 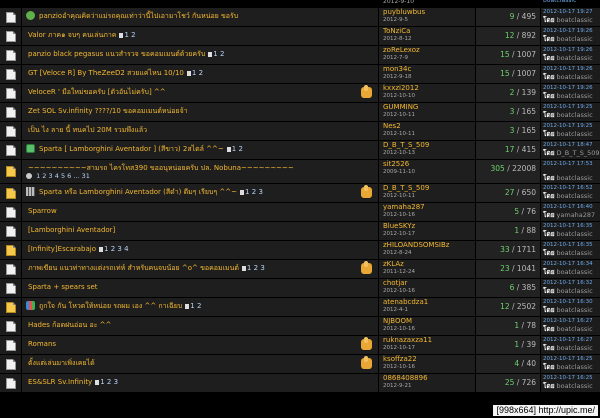 What do you see at coordinates (61, 363) in the screenshot?
I see `thread-title-link: ตั้งแต่เล่นมาเพิ่งเคยได้` at bounding box center [61, 363].